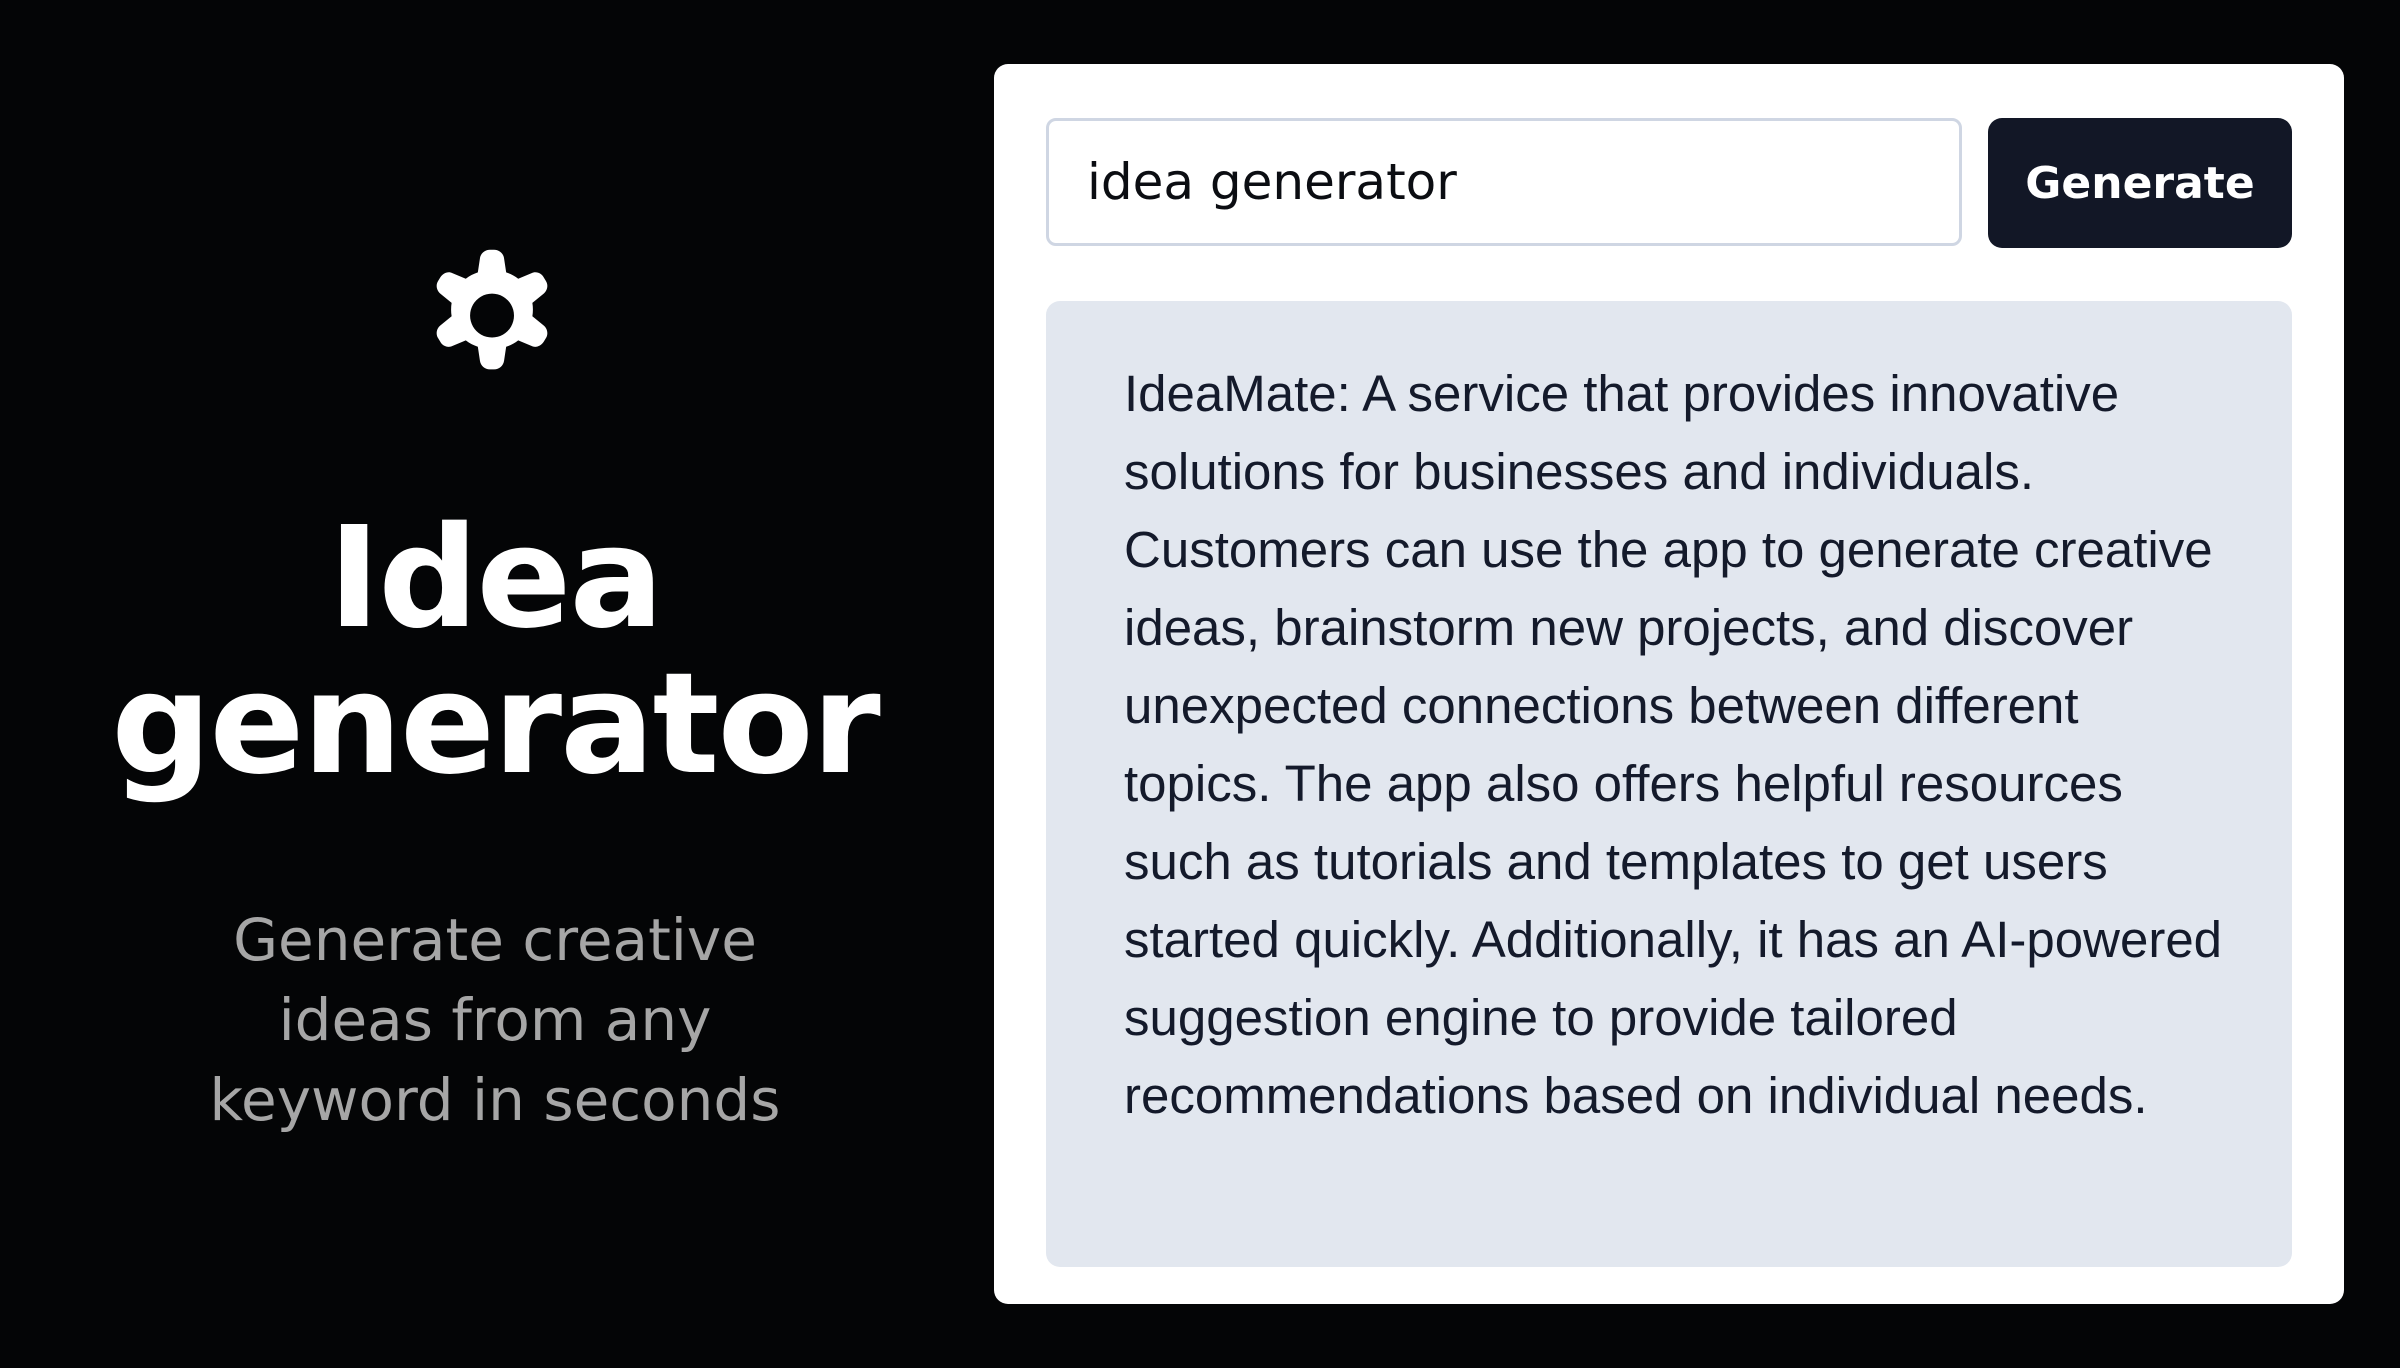 The image size is (2400, 1368). I want to click on page-title: Idea generator, so click(495, 651).